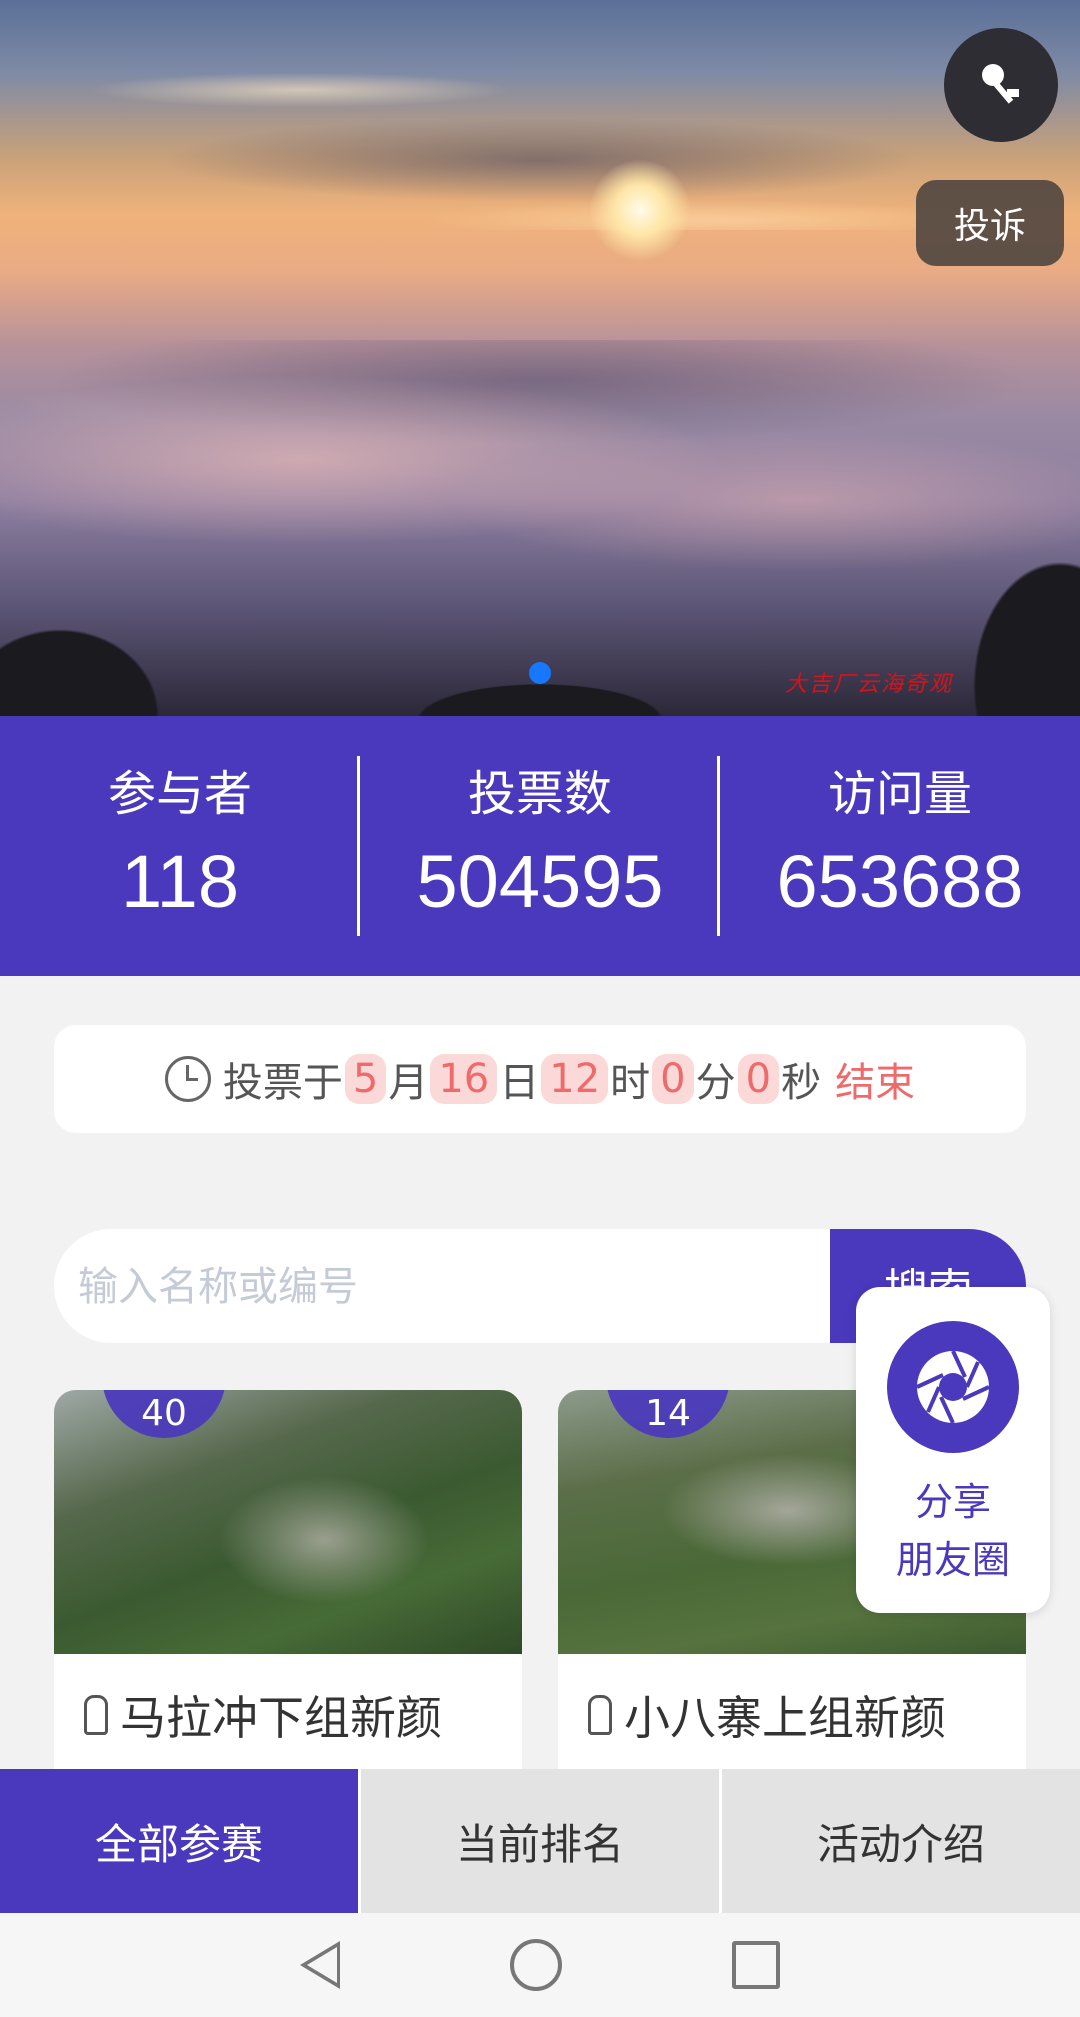 This screenshot has height=2017, width=1080. What do you see at coordinates (952, 1502) in the screenshot?
I see `share-label-line1: 分享` at bounding box center [952, 1502].